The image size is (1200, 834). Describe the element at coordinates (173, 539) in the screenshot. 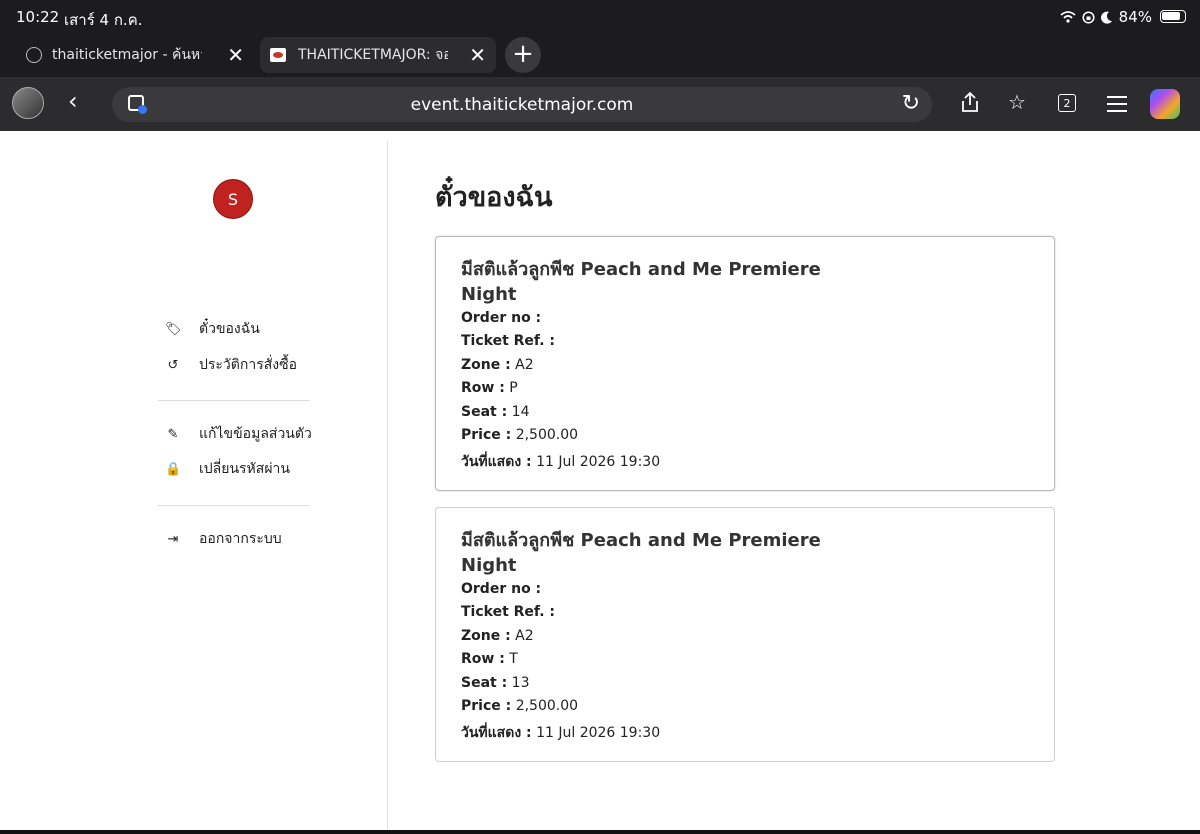

I see `sign-out-icon: ⇥` at that location.